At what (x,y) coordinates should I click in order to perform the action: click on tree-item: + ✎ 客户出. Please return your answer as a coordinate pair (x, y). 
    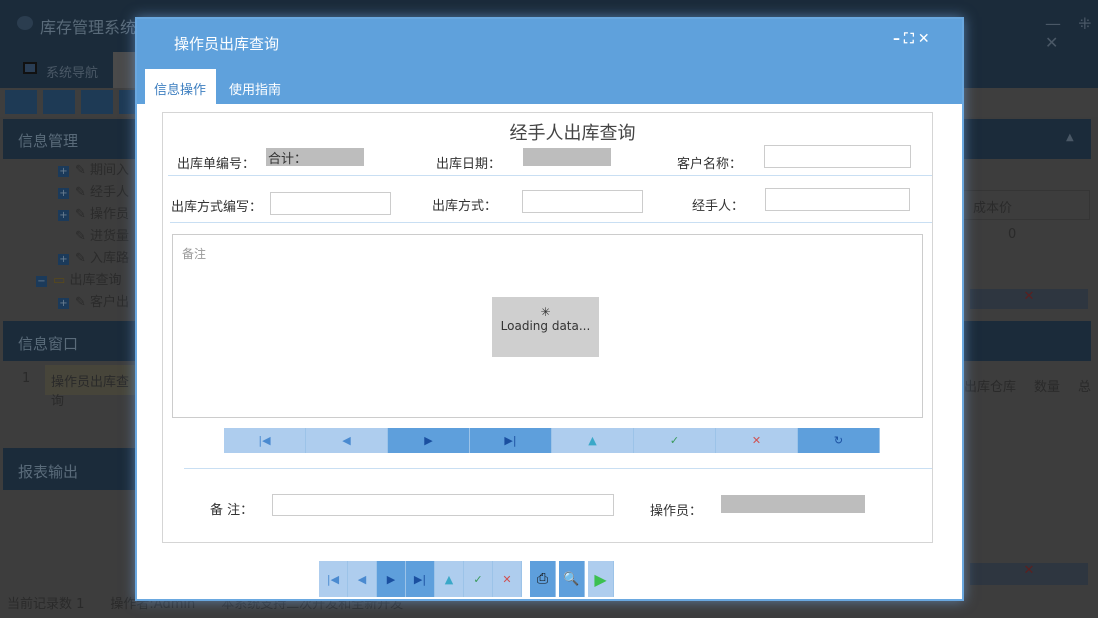
    Looking at the image, I should click on (93, 303).